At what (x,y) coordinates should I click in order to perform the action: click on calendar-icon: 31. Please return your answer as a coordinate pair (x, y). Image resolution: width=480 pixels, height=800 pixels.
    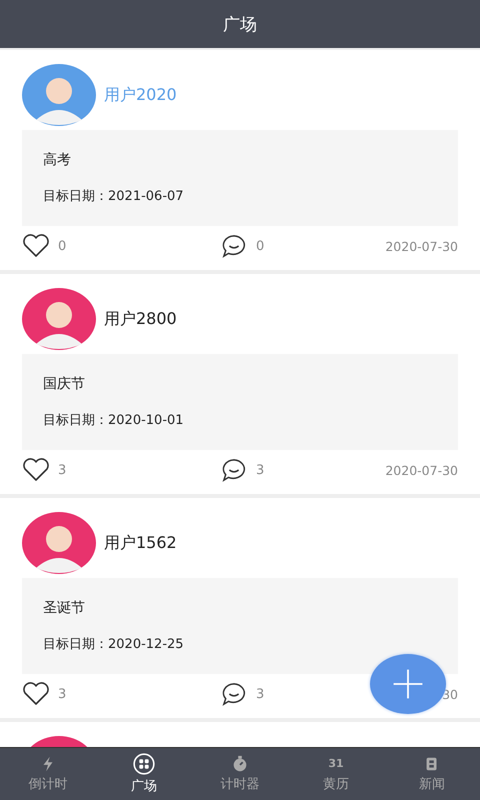
    Looking at the image, I should click on (336, 764).